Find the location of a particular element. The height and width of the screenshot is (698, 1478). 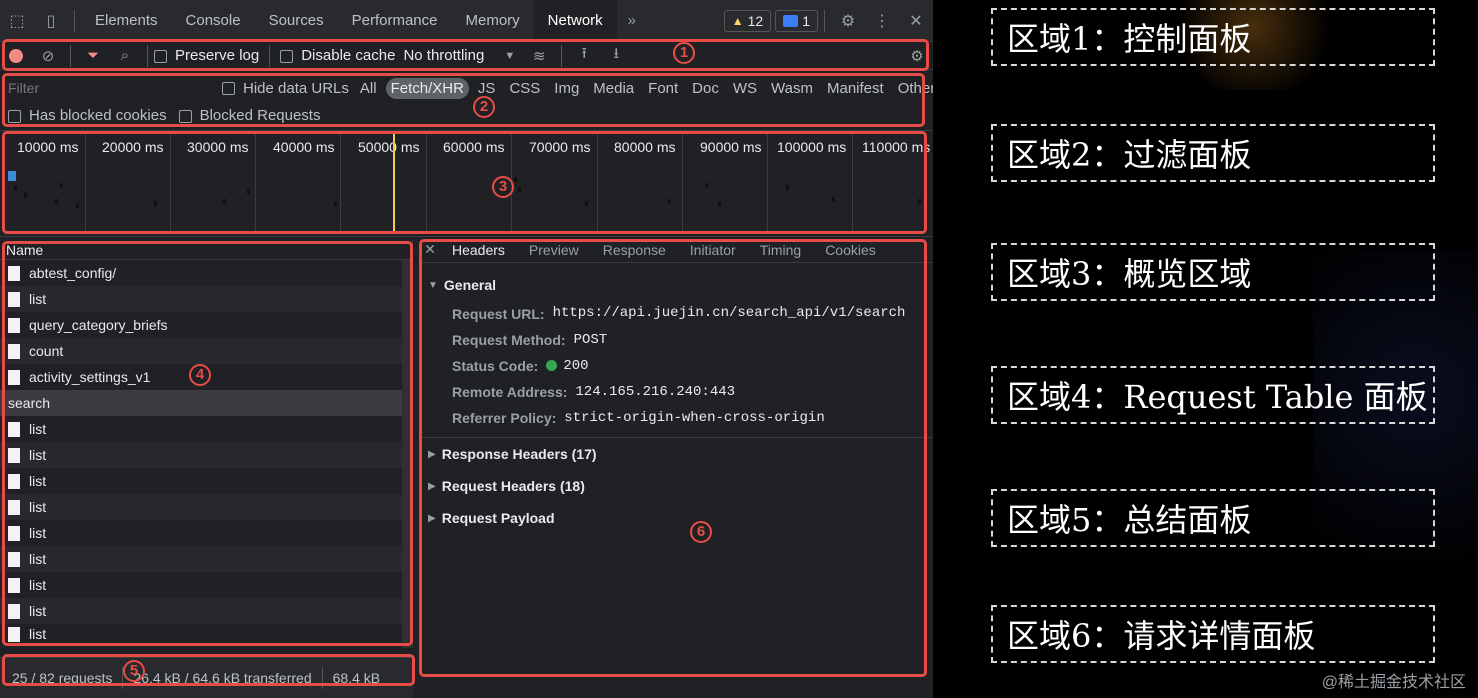

messages-count: 1 is located at coordinates (806, 20).